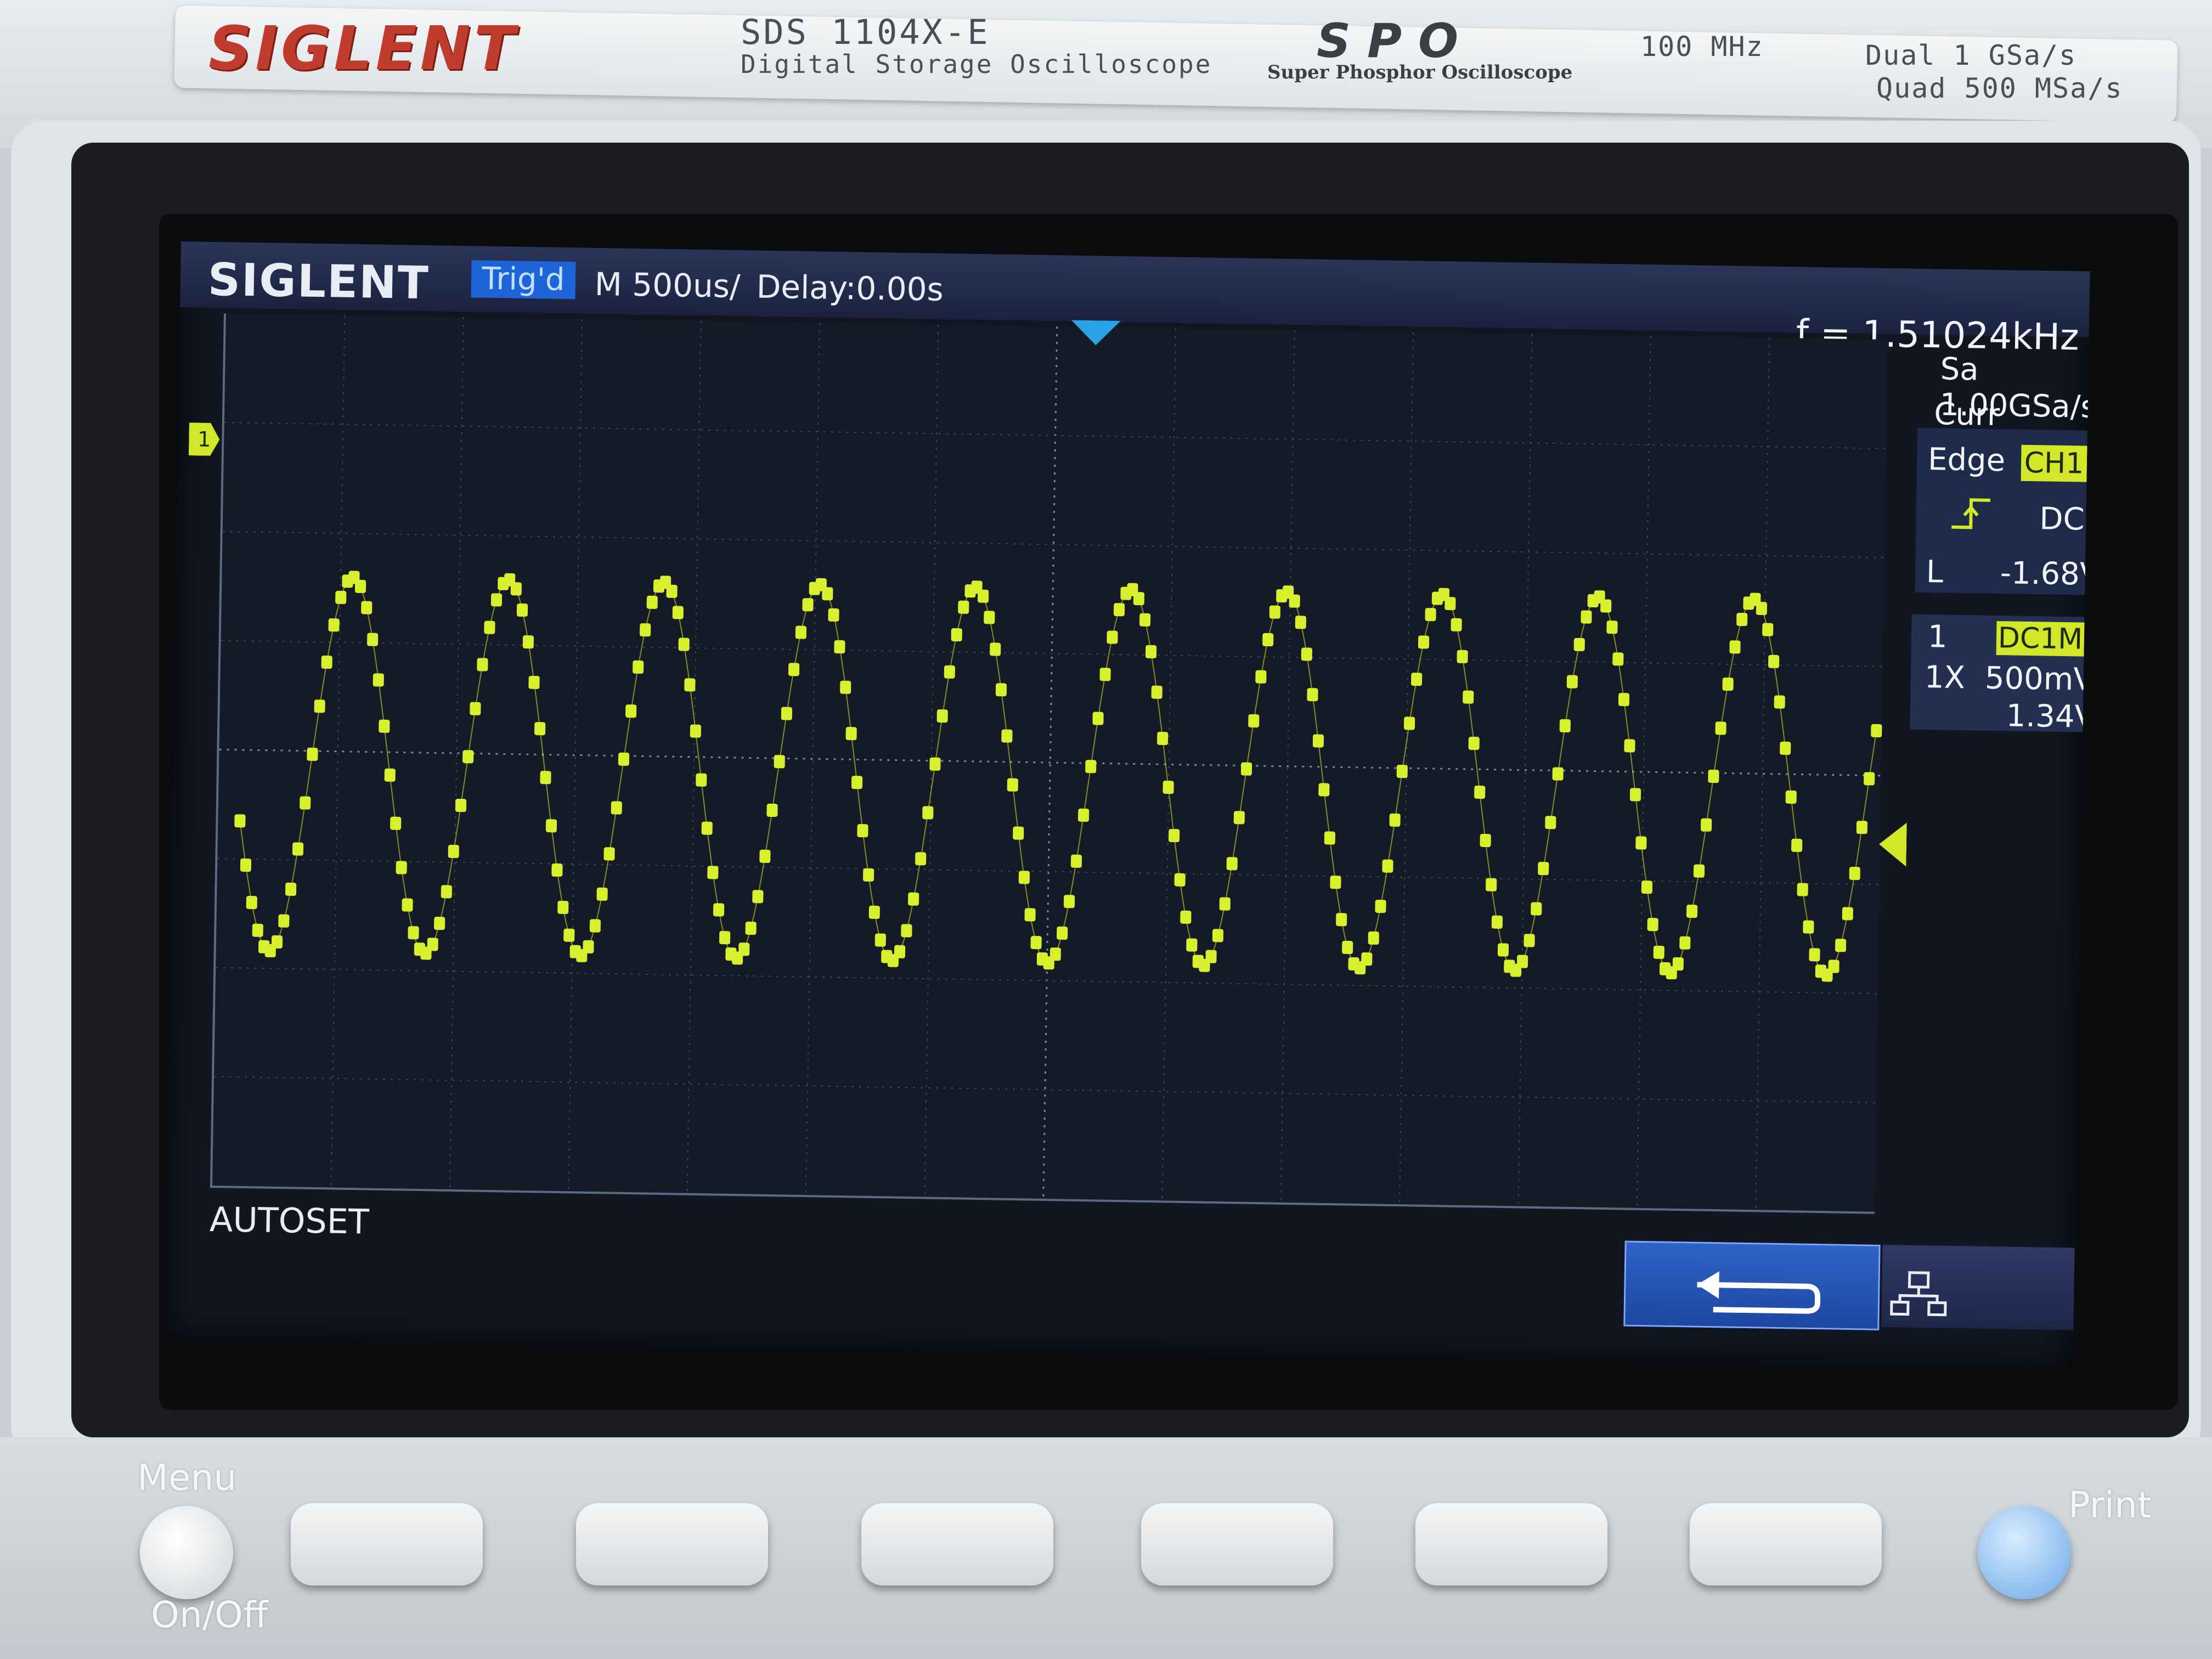 This screenshot has width=2212, height=1659. I want to click on trigger-position-marker, so click(1096, 334).